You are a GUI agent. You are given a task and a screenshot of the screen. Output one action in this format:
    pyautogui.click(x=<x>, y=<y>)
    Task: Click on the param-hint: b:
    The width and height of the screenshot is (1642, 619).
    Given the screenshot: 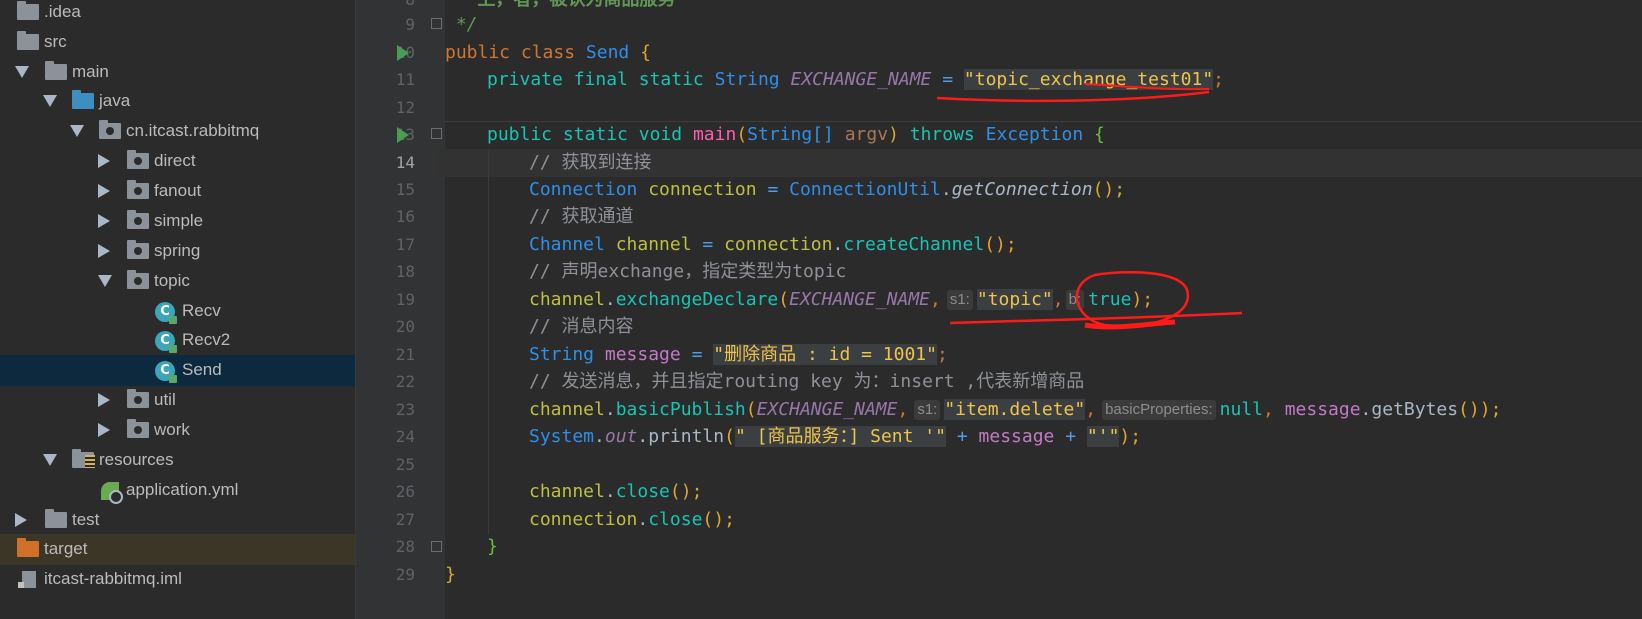 What is the action you would take?
    pyautogui.click(x=1075, y=300)
    